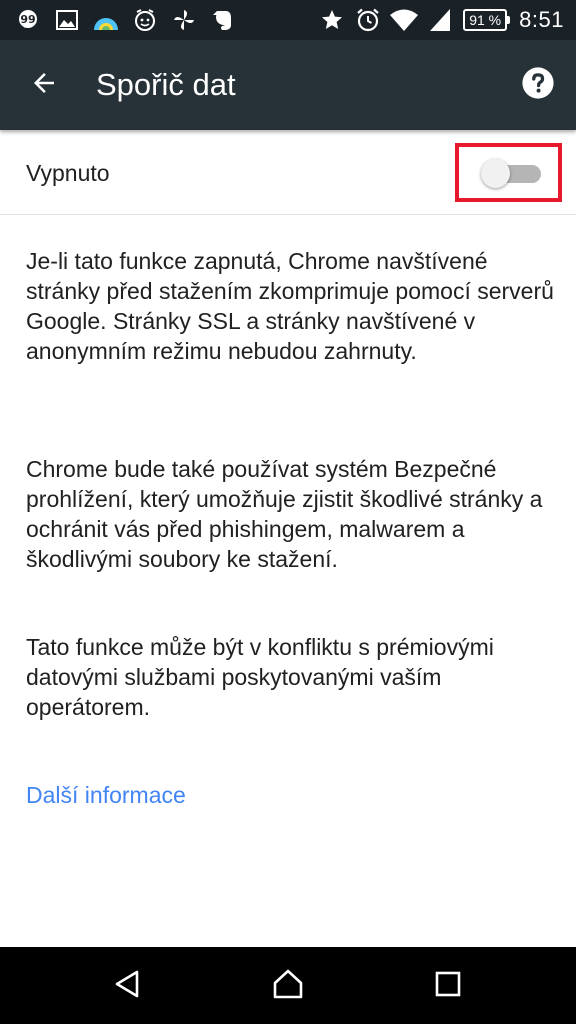 The image size is (576, 1024). I want to click on svg-text: 99, so click(27, 19).